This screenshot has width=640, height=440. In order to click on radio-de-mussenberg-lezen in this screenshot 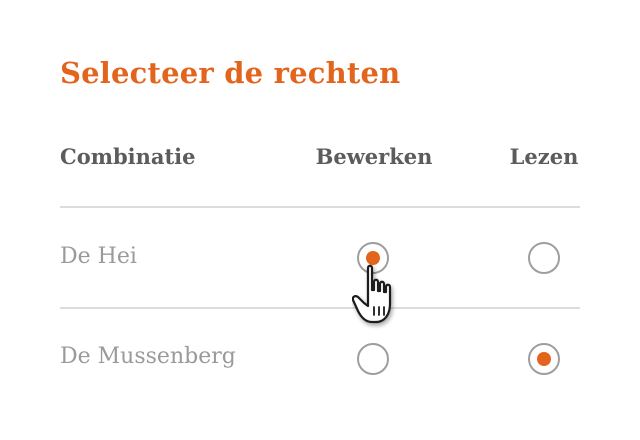, I will do `click(544, 359)`.